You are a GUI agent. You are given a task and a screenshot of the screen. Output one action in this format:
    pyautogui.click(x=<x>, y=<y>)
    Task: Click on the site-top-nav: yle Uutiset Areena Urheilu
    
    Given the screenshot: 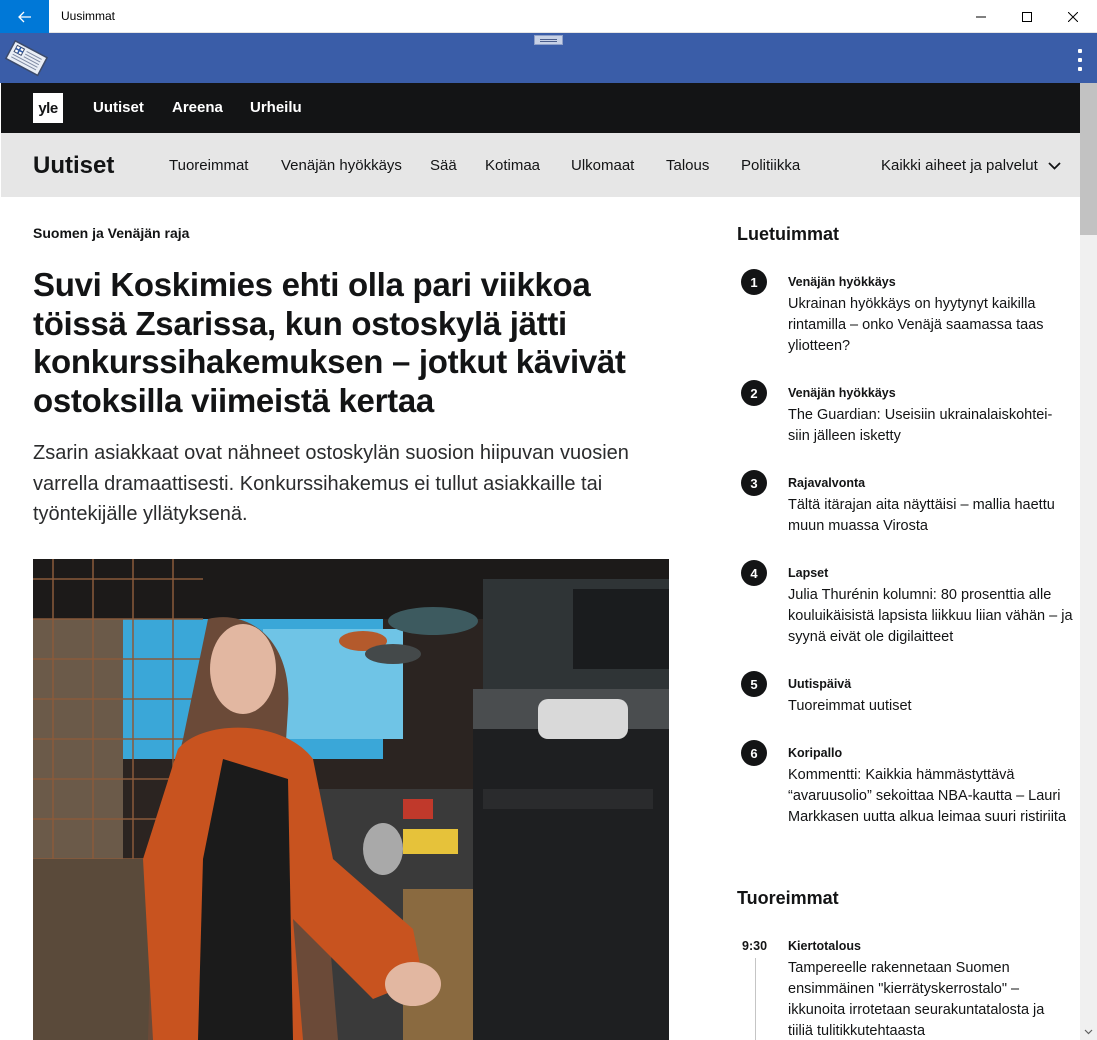 What is the action you would take?
    pyautogui.click(x=540, y=108)
    